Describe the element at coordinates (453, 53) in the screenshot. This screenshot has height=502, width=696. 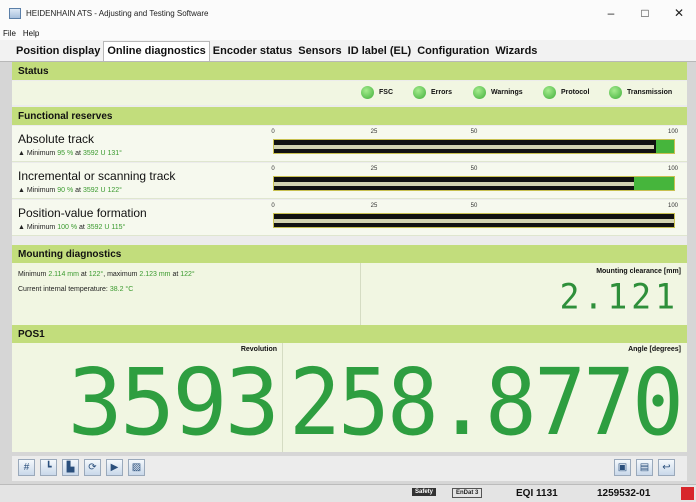
I see `tab-configuration: Configuration` at that location.